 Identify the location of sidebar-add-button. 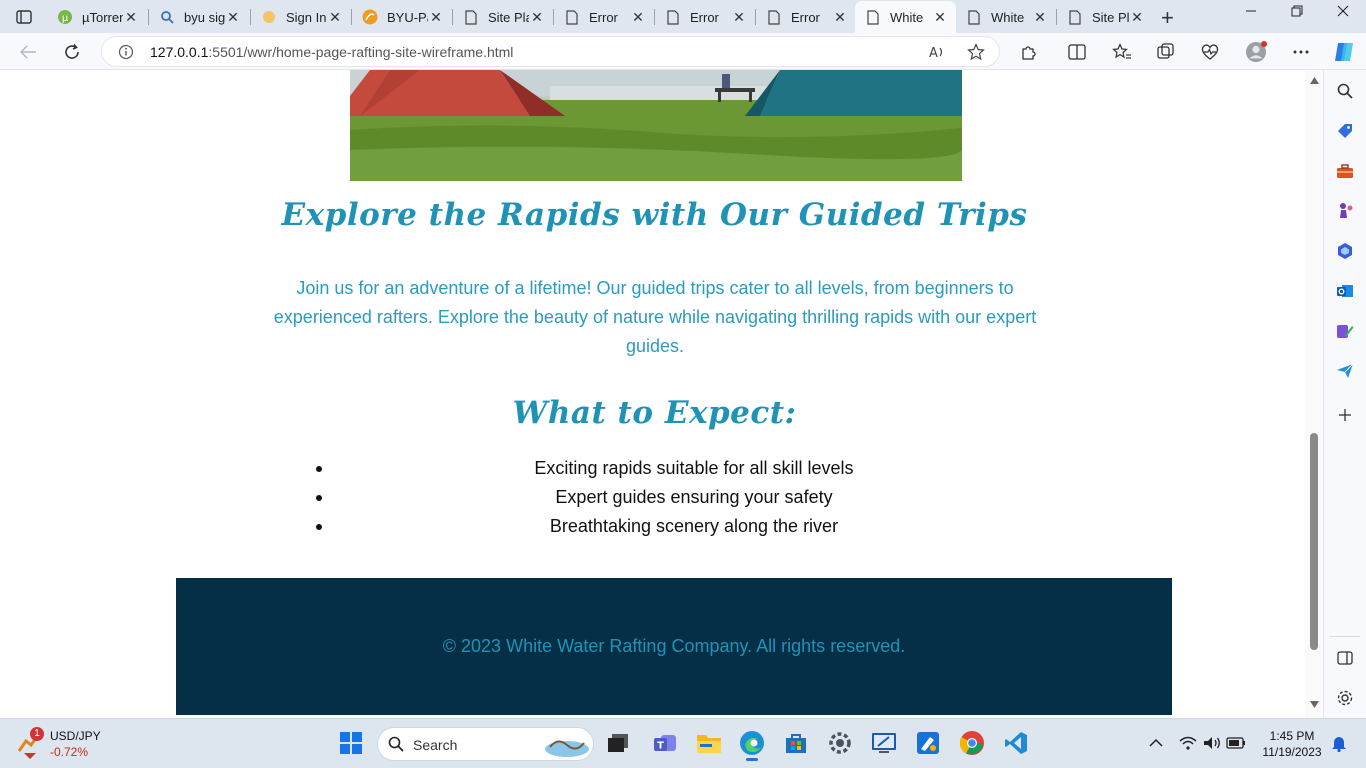
(1345, 415).